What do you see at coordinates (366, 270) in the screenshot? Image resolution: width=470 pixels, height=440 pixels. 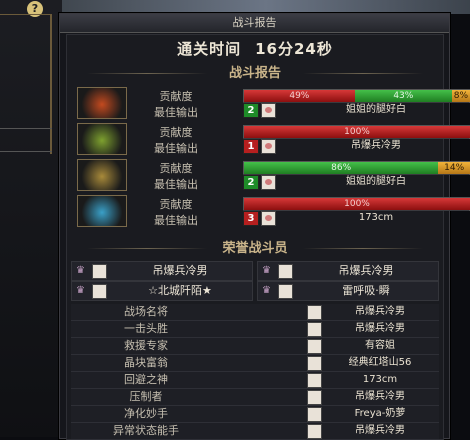 I see `honor-player-name: 吊爆兵冷男` at bounding box center [366, 270].